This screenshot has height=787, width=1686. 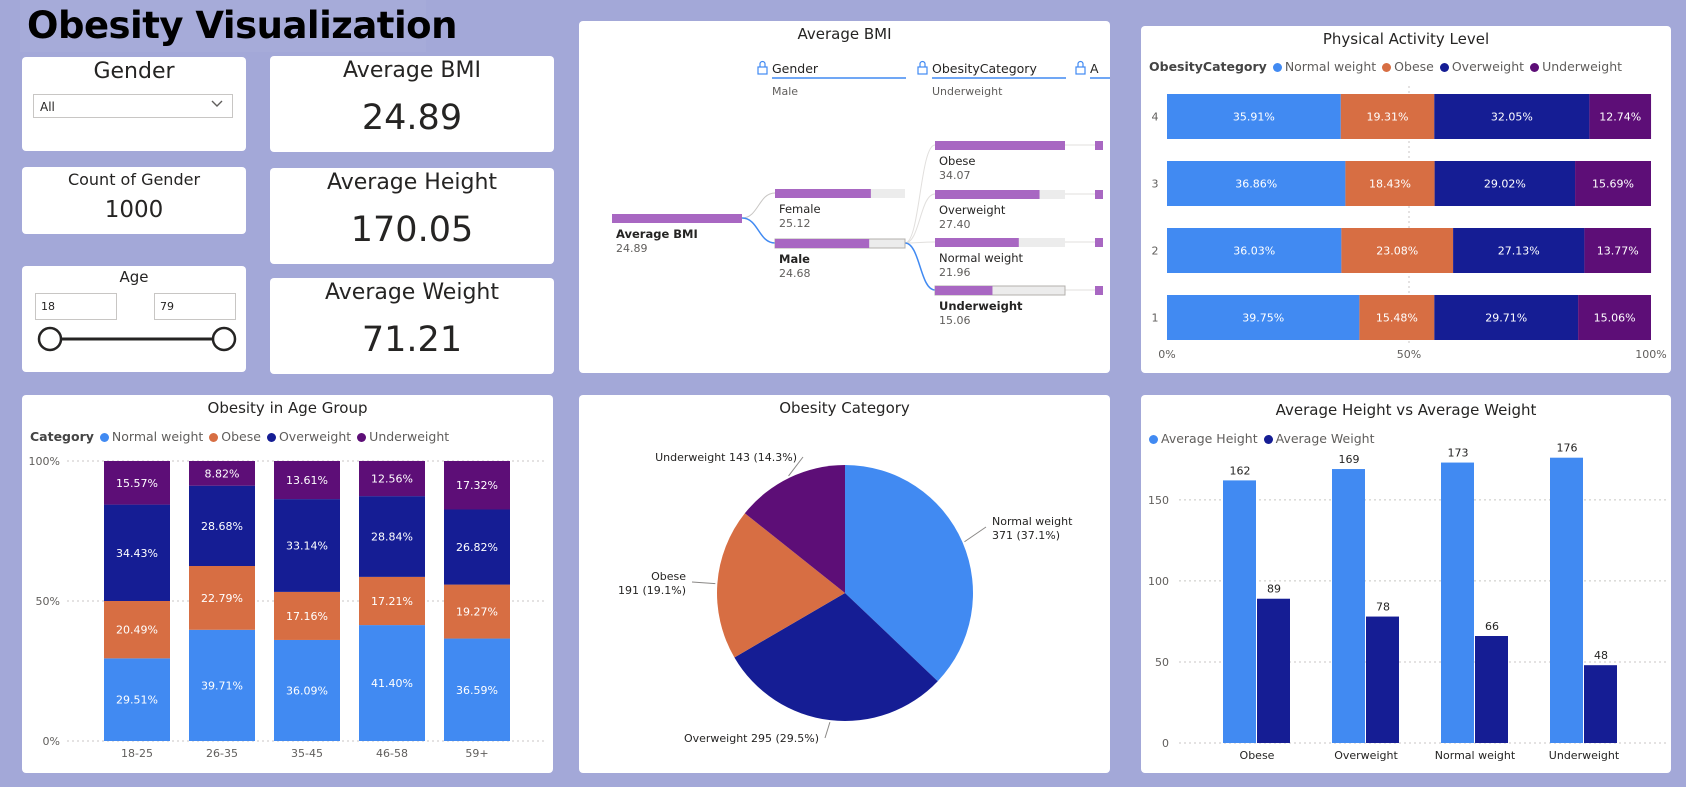 What do you see at coordinates (1492, 626) in the screenshot?
I see `data-label: 66` at bounding box center [1492, 626].